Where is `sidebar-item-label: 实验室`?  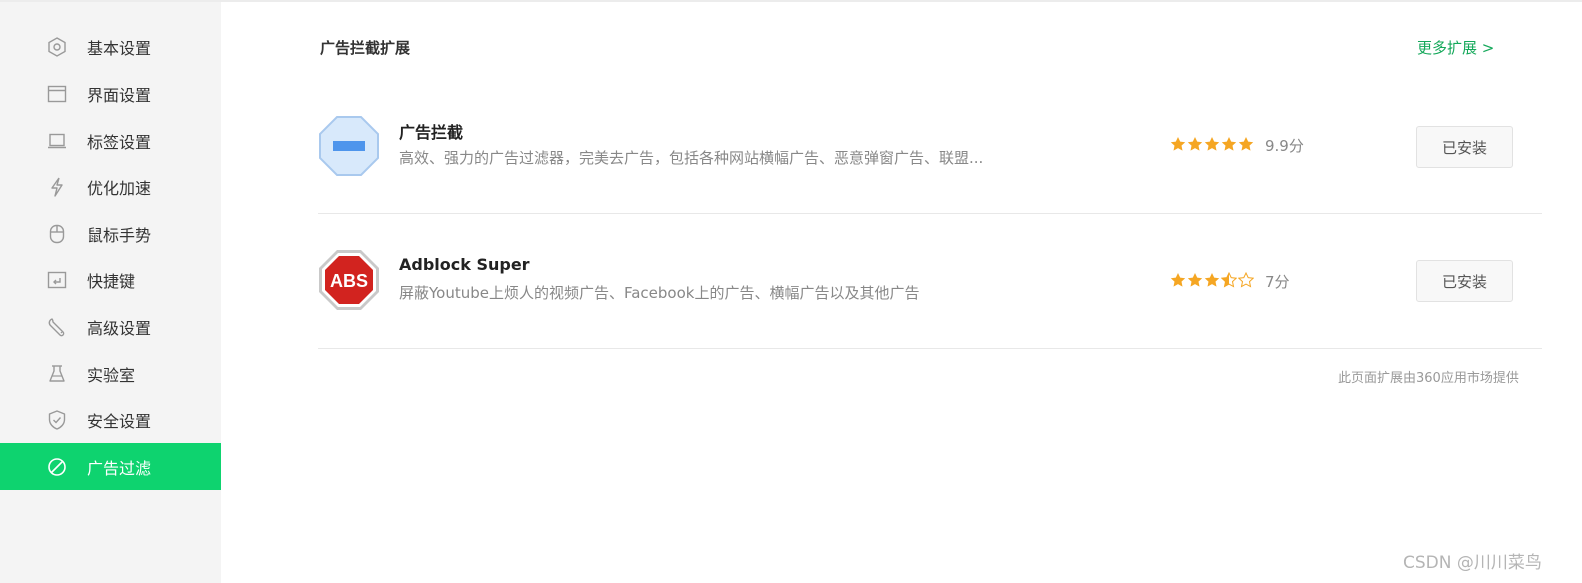 sidebar-item-label: 实验室 is located at coordinates (111, 375).